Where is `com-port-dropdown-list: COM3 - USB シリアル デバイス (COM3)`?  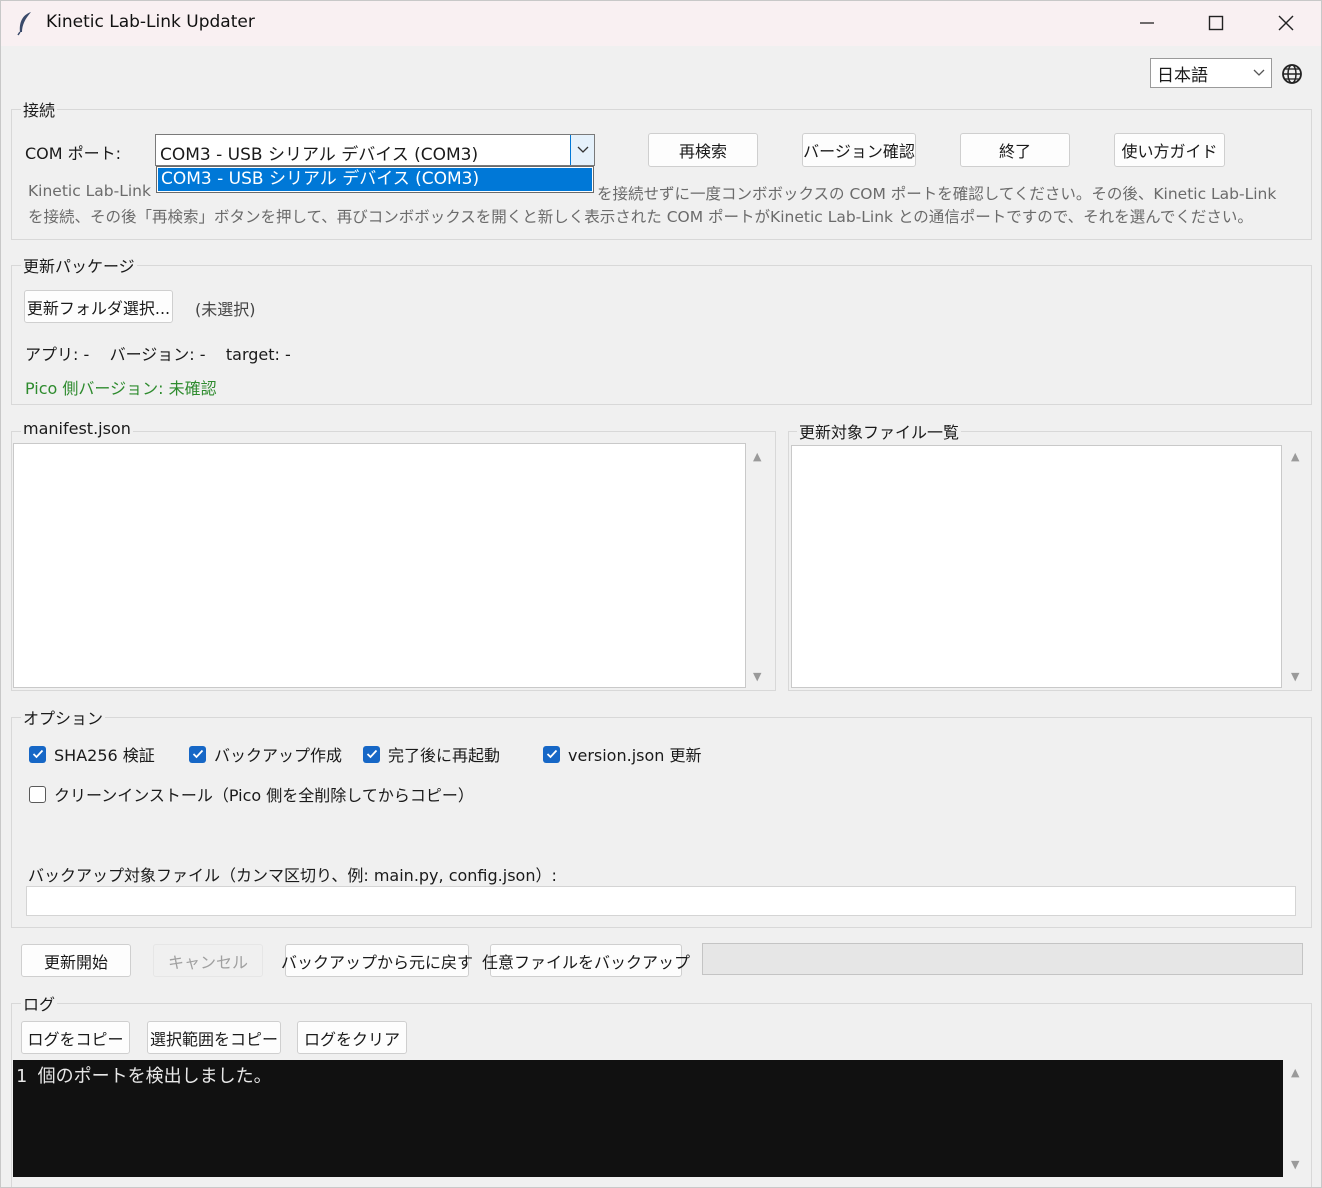
com-port-dropdown-list: COM3 - USB シリアル デバイス (COM3) is located at coordinates (375, 179).